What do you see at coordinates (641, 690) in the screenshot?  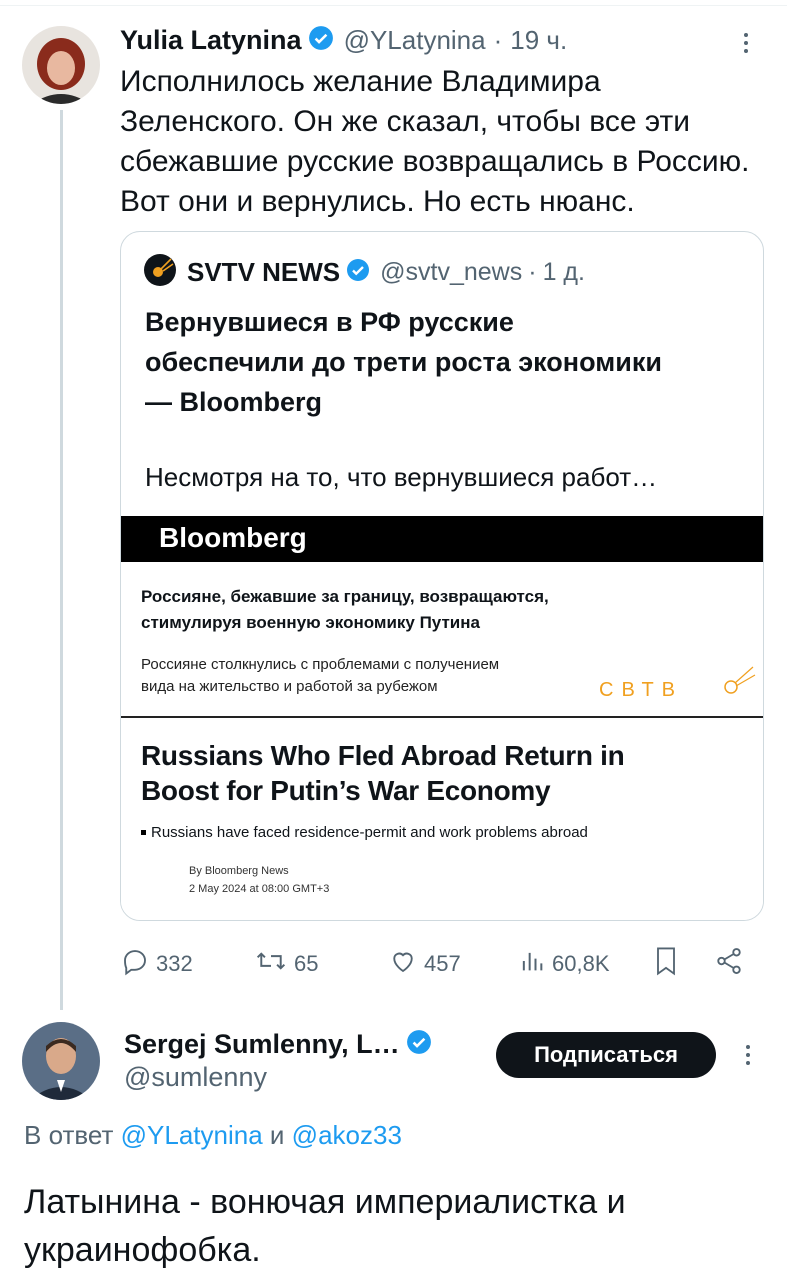 I see `svtv-watermark: СВТВ` at bounding box center [641, 690].